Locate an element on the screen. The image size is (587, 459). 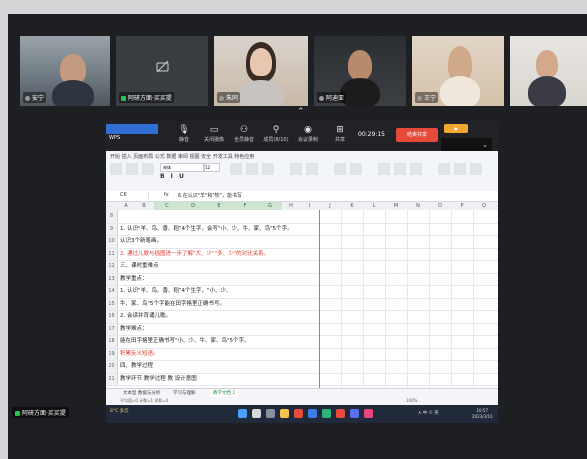
cell-text: 积累反义短语。 is located at coordinates (139, 354).